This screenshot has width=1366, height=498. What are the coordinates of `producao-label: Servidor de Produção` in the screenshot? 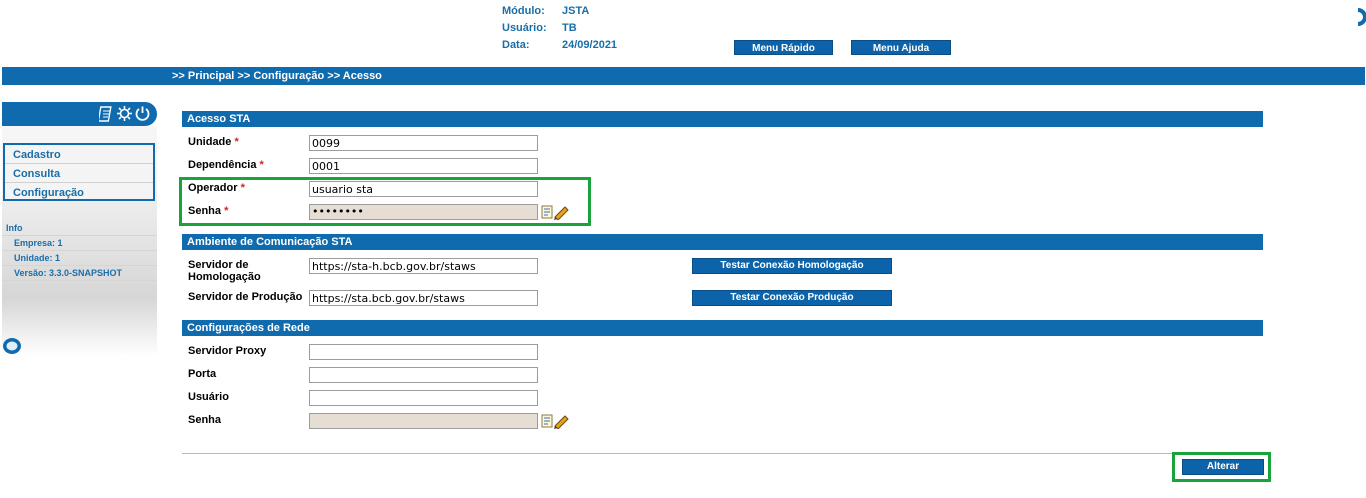 It's located at (245, 297).